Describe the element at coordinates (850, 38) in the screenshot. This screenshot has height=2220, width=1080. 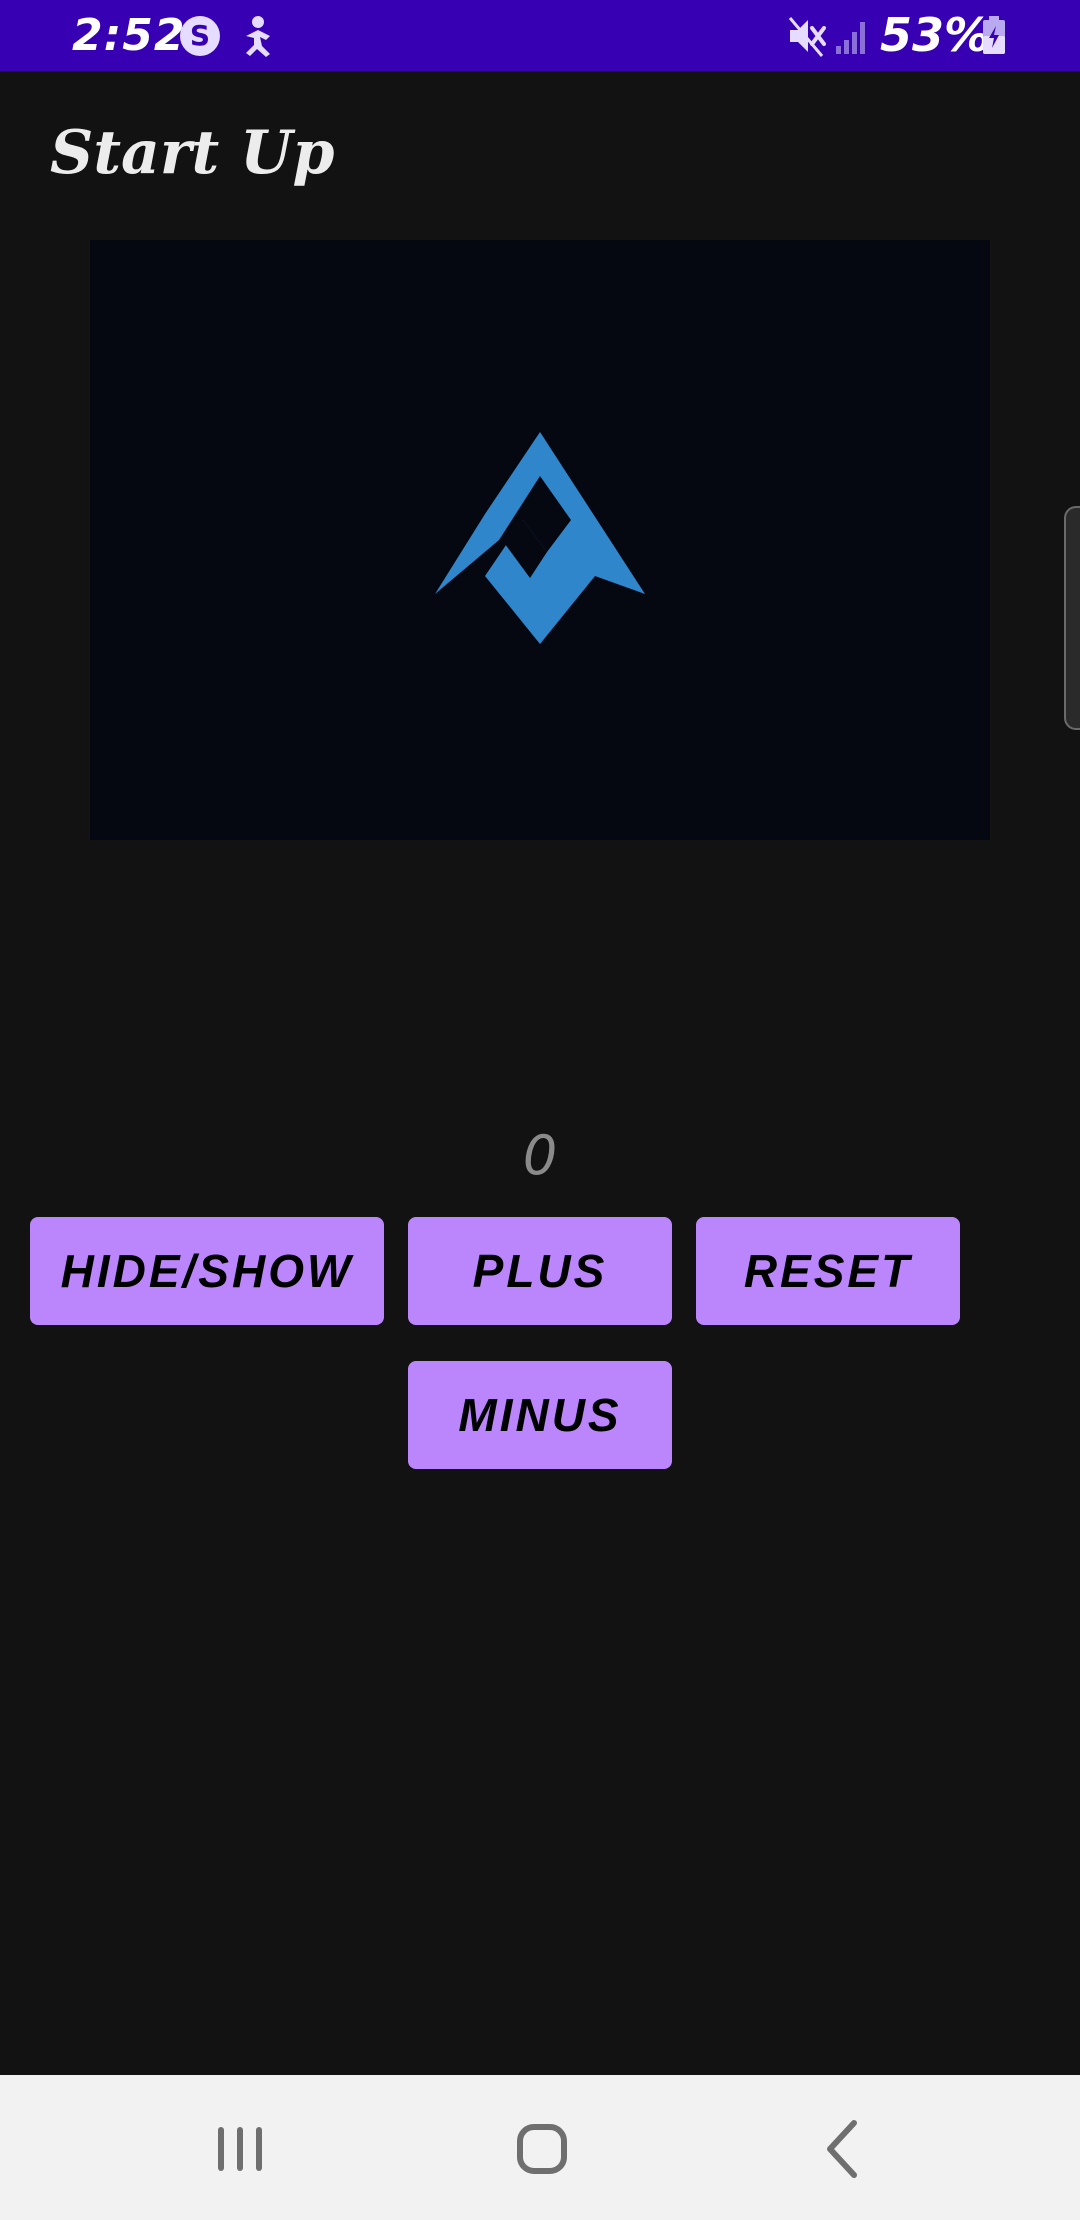
I see `signal-icon` at that location.